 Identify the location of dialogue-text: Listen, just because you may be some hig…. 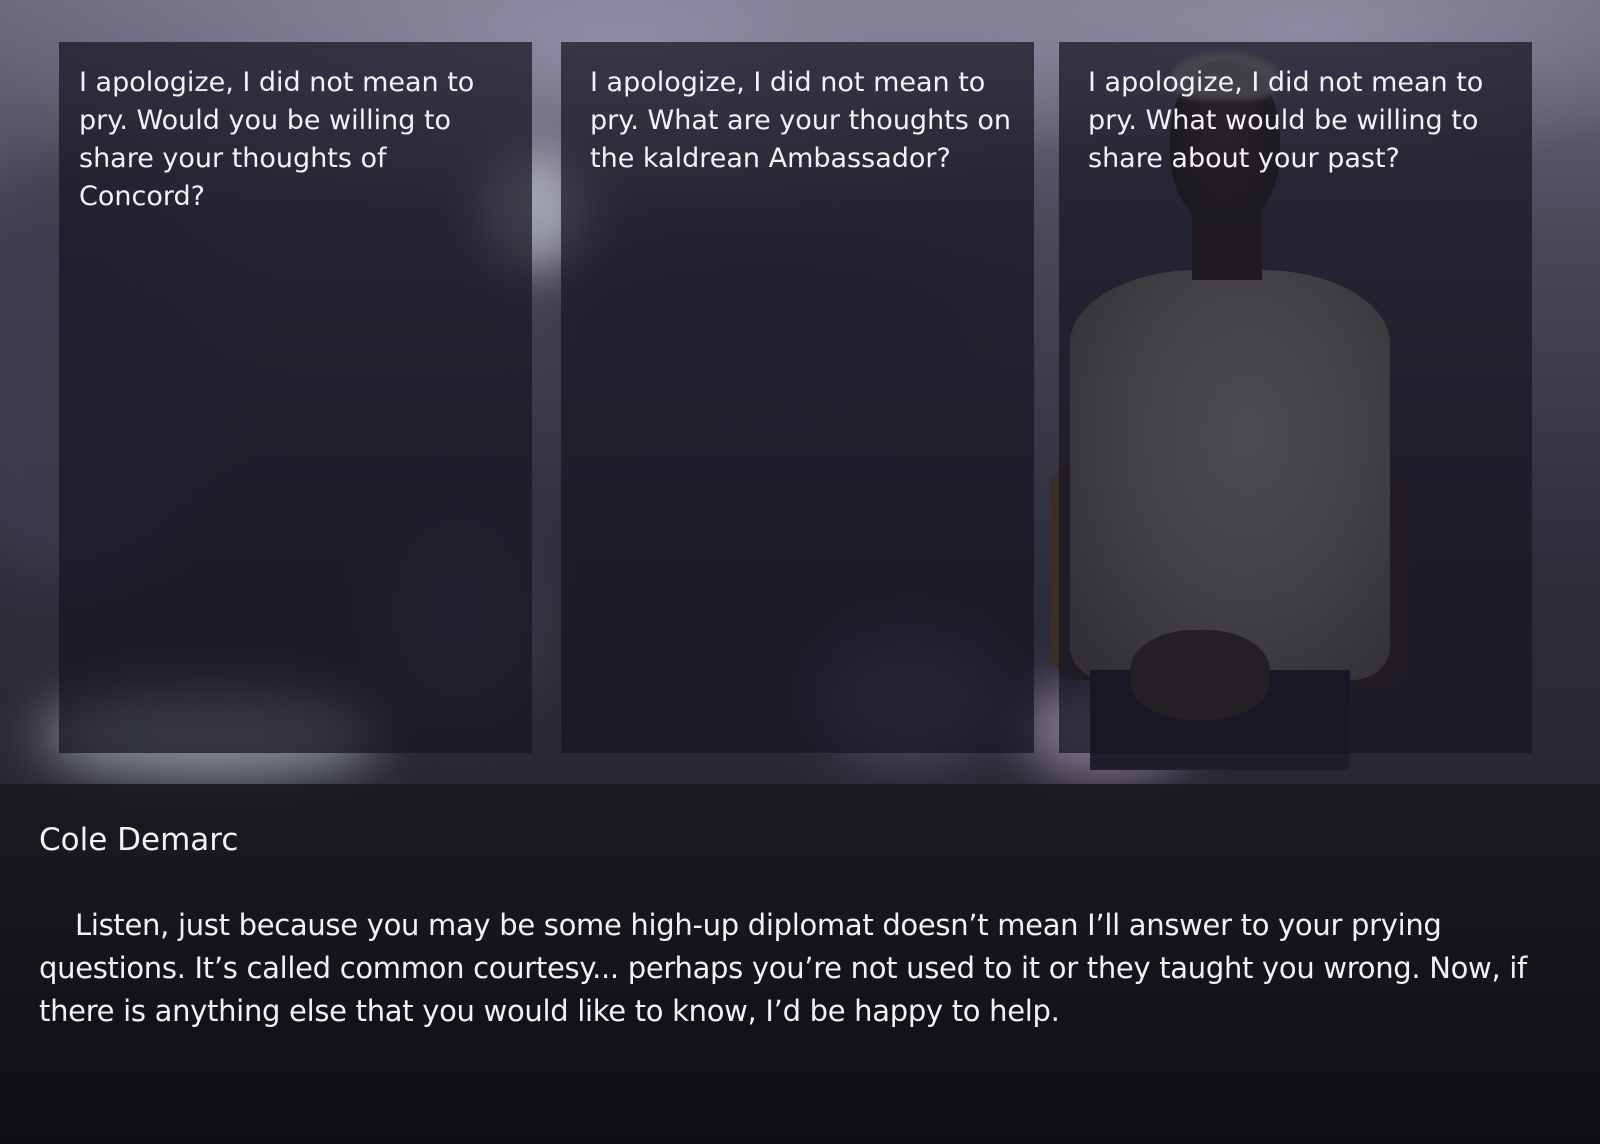
(783, 968).